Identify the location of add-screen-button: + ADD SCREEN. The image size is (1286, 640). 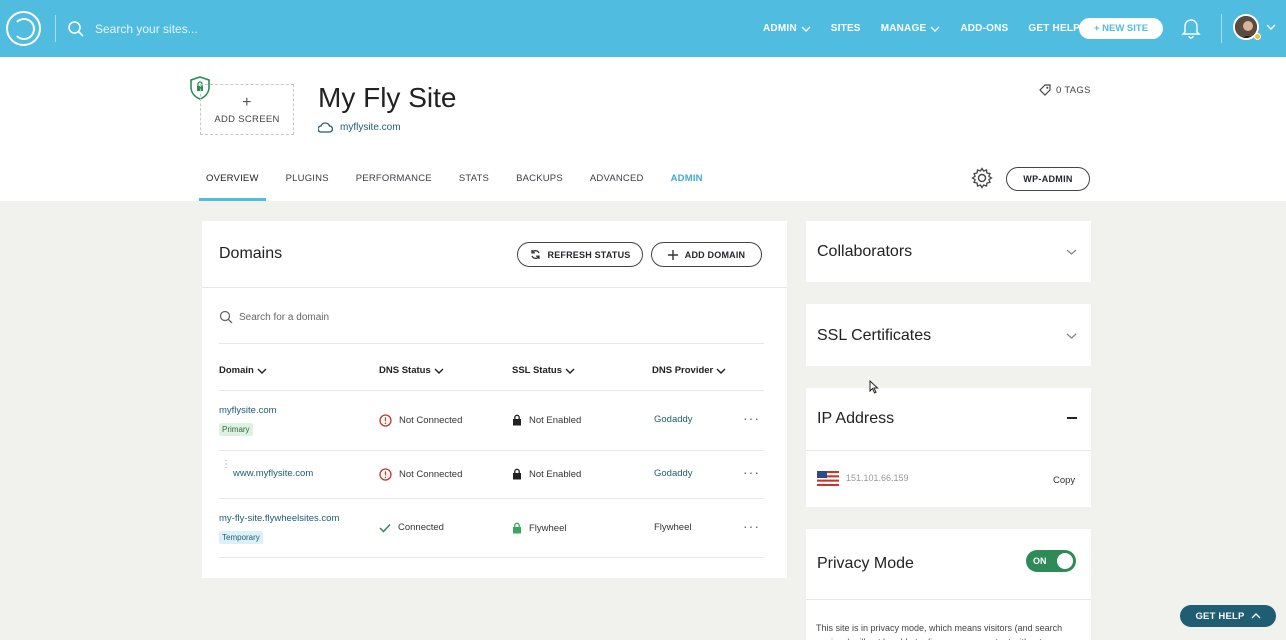
(247, 109).